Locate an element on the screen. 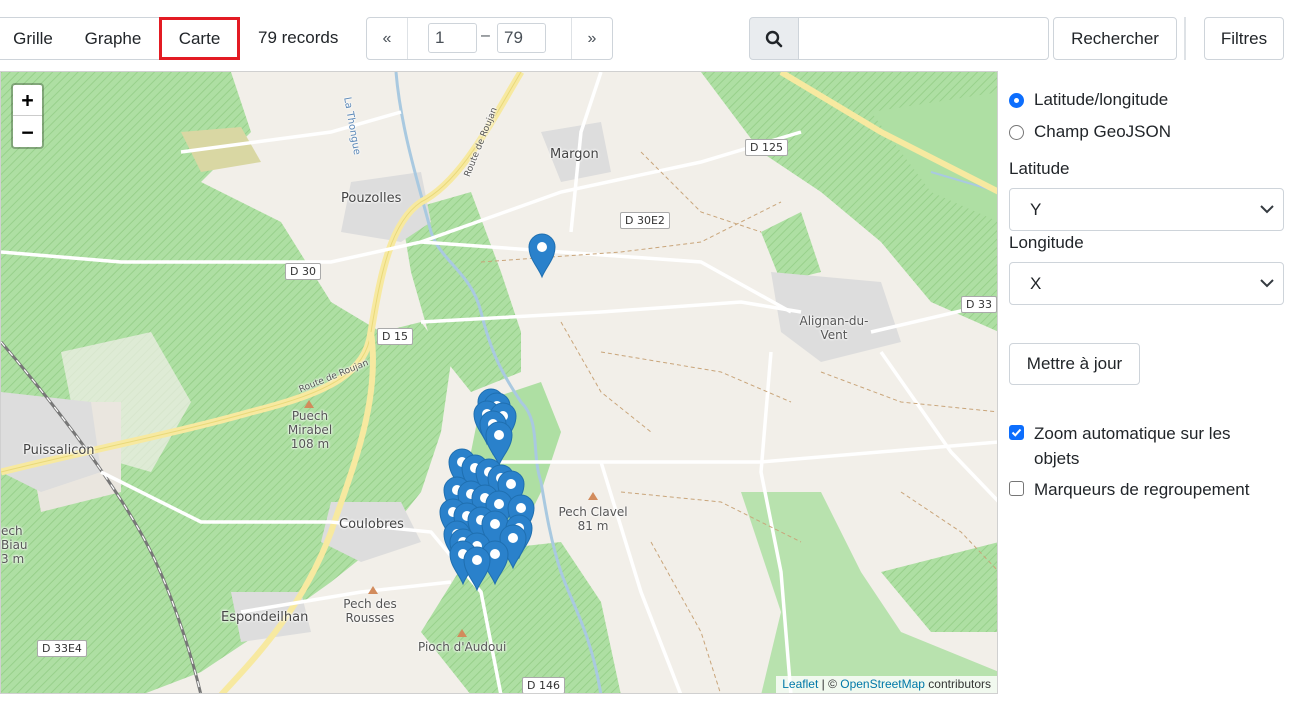 The width and height of the screenshot is (1298, 702). records-count: 79 records is located at coordinates (298, 37).